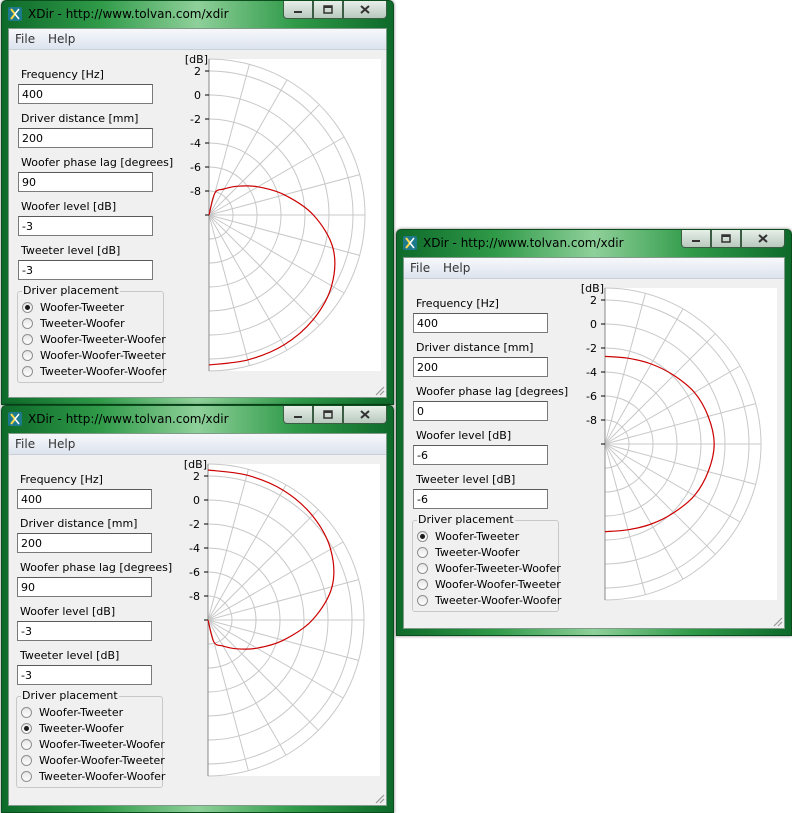 The height and width of the screenshot is (813, 792). What do you see at coordinates (464, 435) in the screenshot?
I see `woofer-level-label: Woofer level [dB]` at bounding box center [464, 435].